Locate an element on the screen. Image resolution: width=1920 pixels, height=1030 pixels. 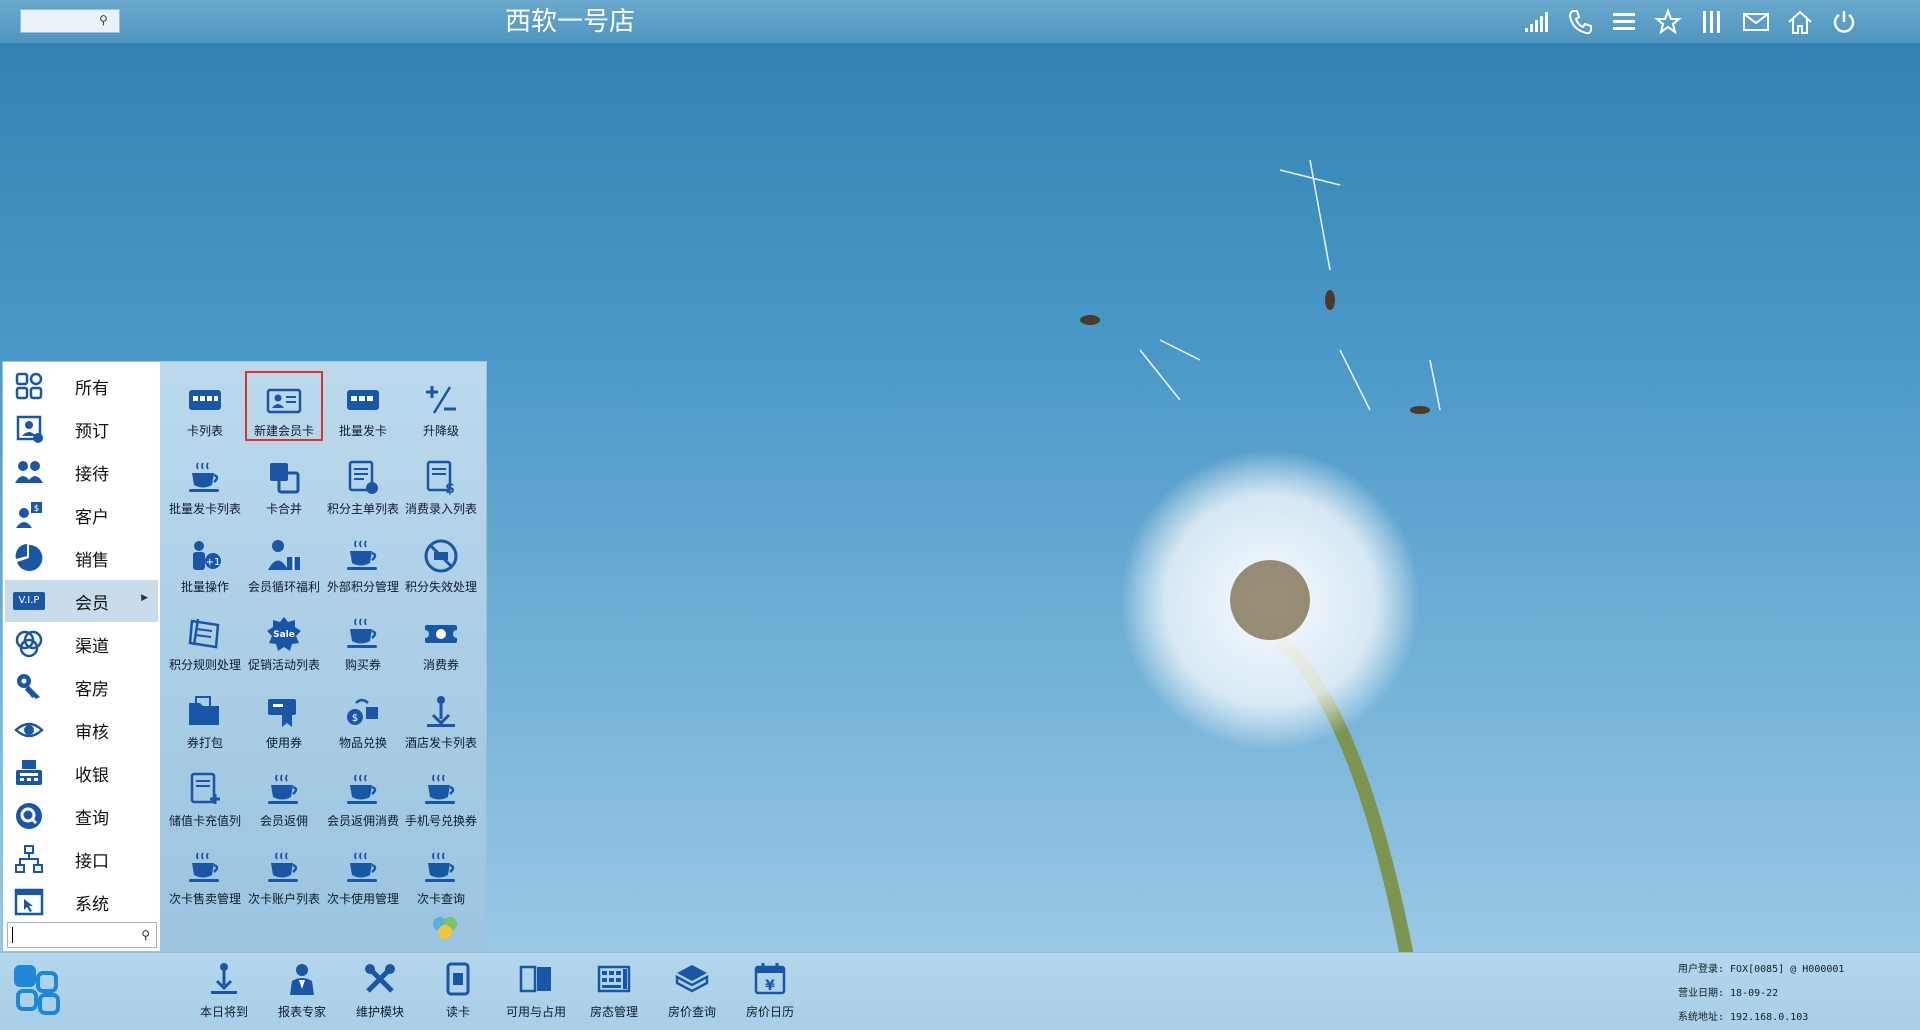
use-voucher-icon is located at coordinates (284, 712).